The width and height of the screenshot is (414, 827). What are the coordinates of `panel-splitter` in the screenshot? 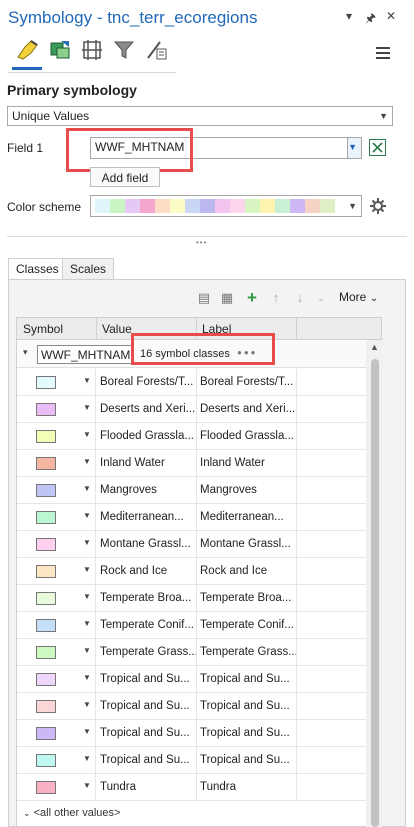 It's located at (207, 236).